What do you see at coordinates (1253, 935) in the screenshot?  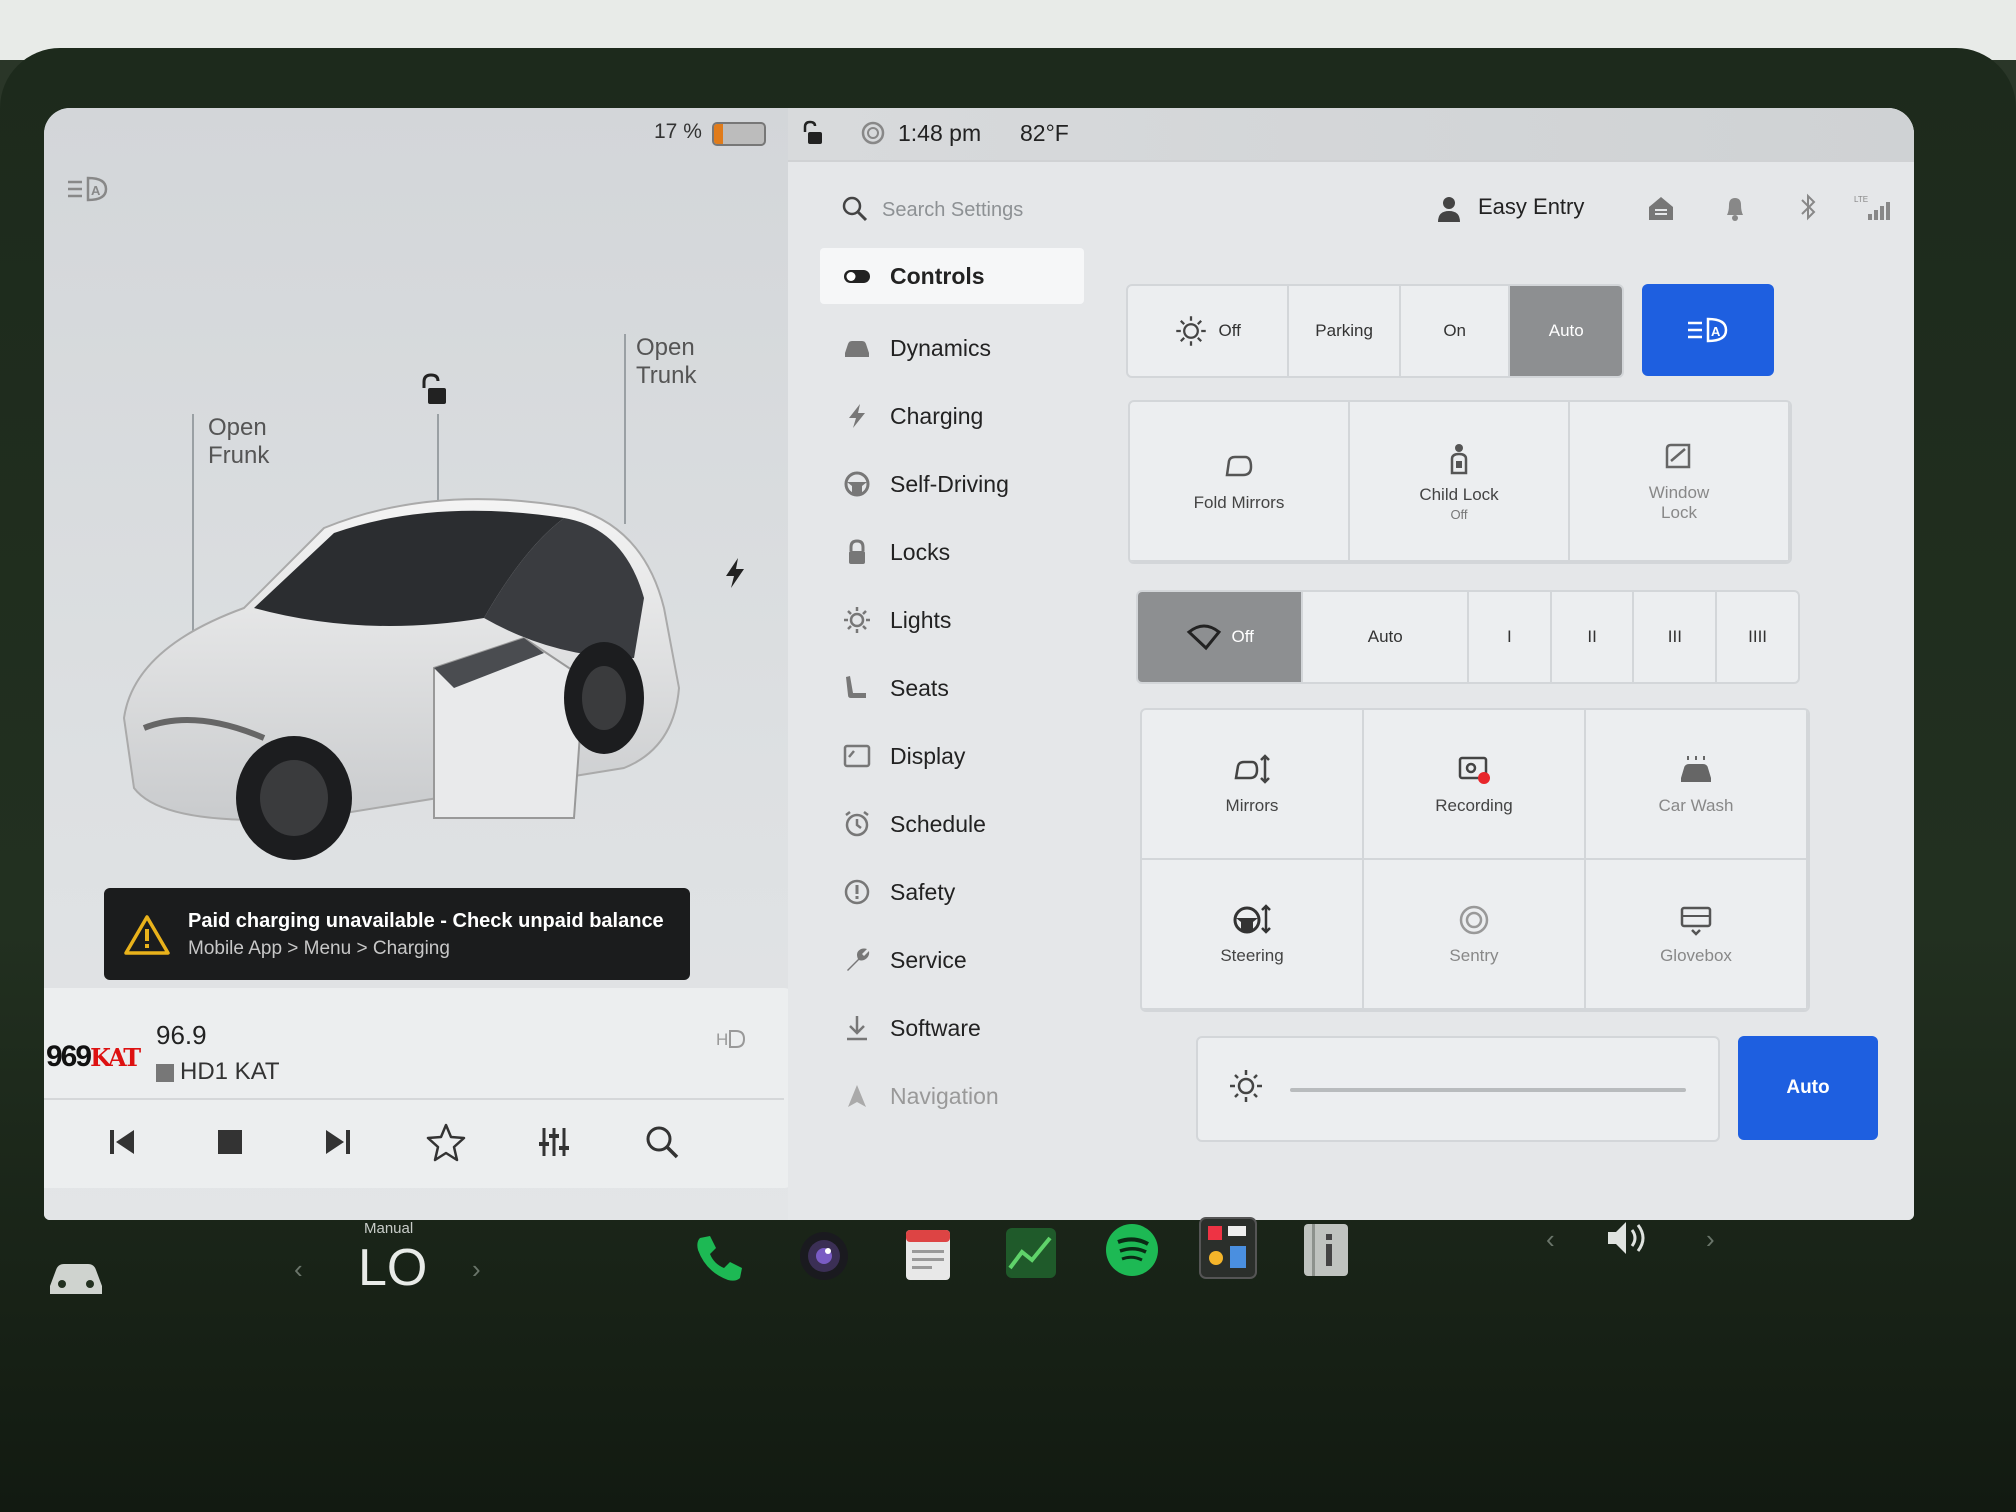 I see `steering-adjust-button: Steering` at bounding box center [1253, 935].